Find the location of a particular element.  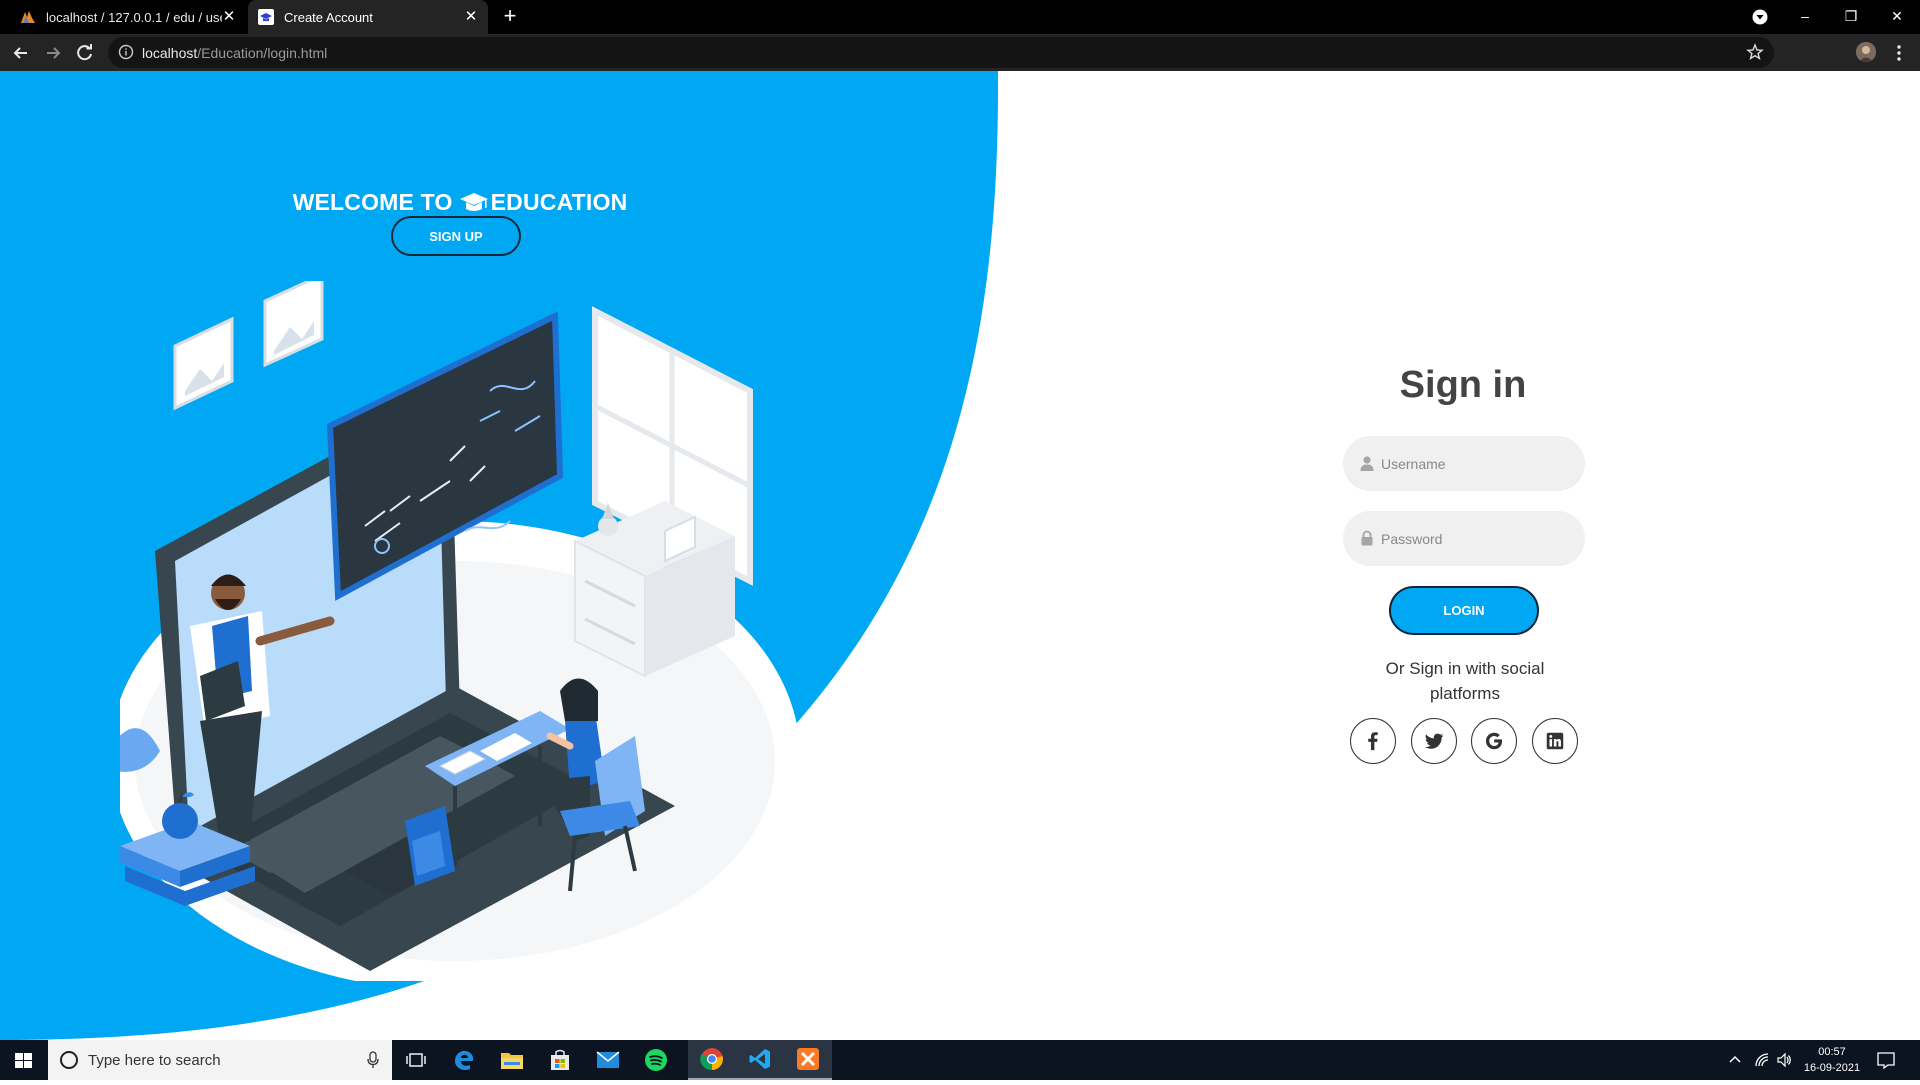

media-control-icon is located at coordinates (1760, 17).